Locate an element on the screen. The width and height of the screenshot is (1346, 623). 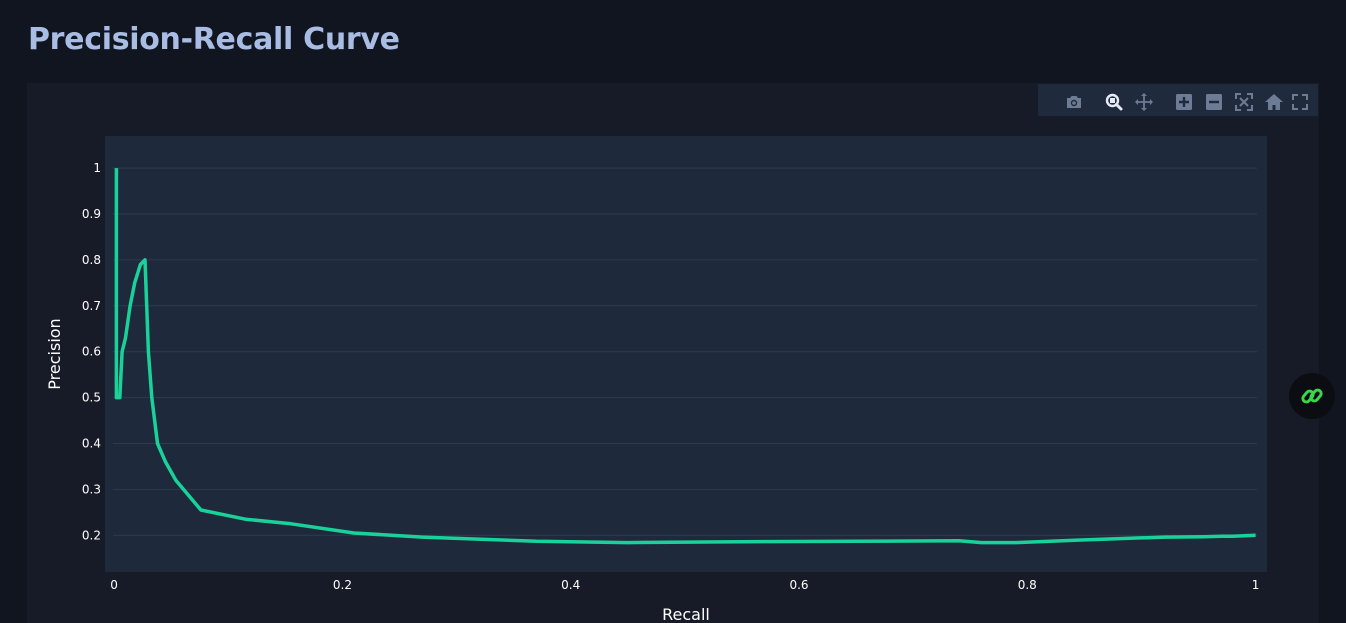
y-tick-label: 0.8 is located at coordinates (91, 260).